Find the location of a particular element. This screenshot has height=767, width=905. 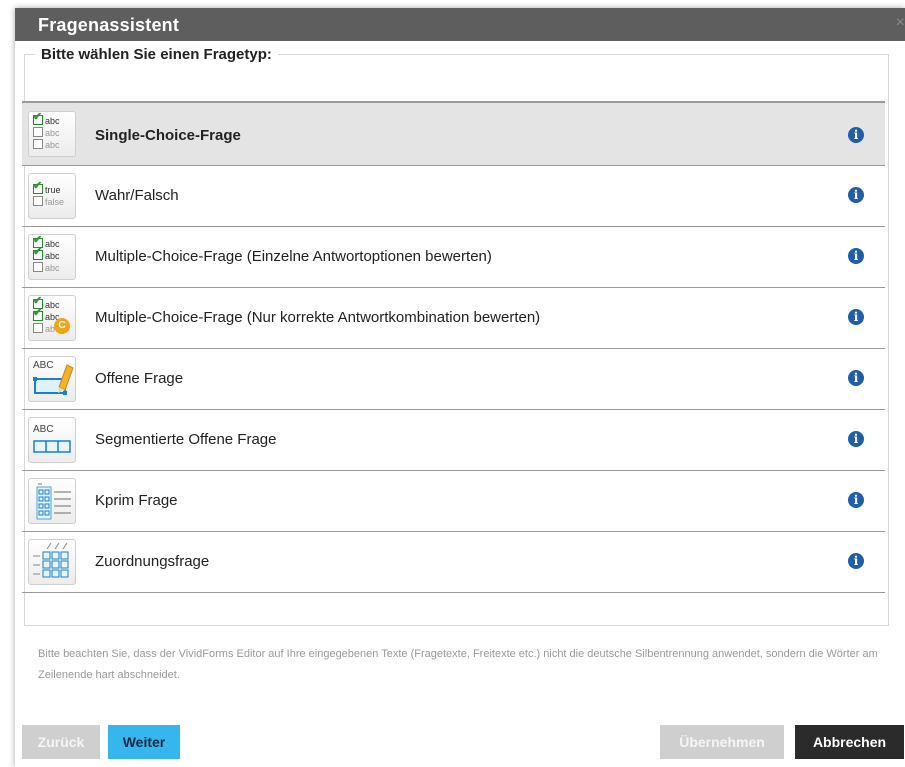

question-type-label: Segmentierte Offene Frage is located at coordinates (186, 439).